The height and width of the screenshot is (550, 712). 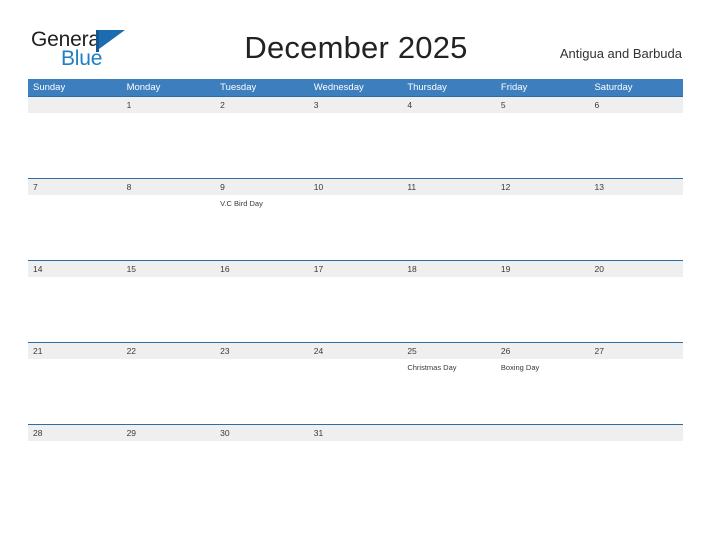 I want to click on day-number: 7, so click(x=75, y=187).